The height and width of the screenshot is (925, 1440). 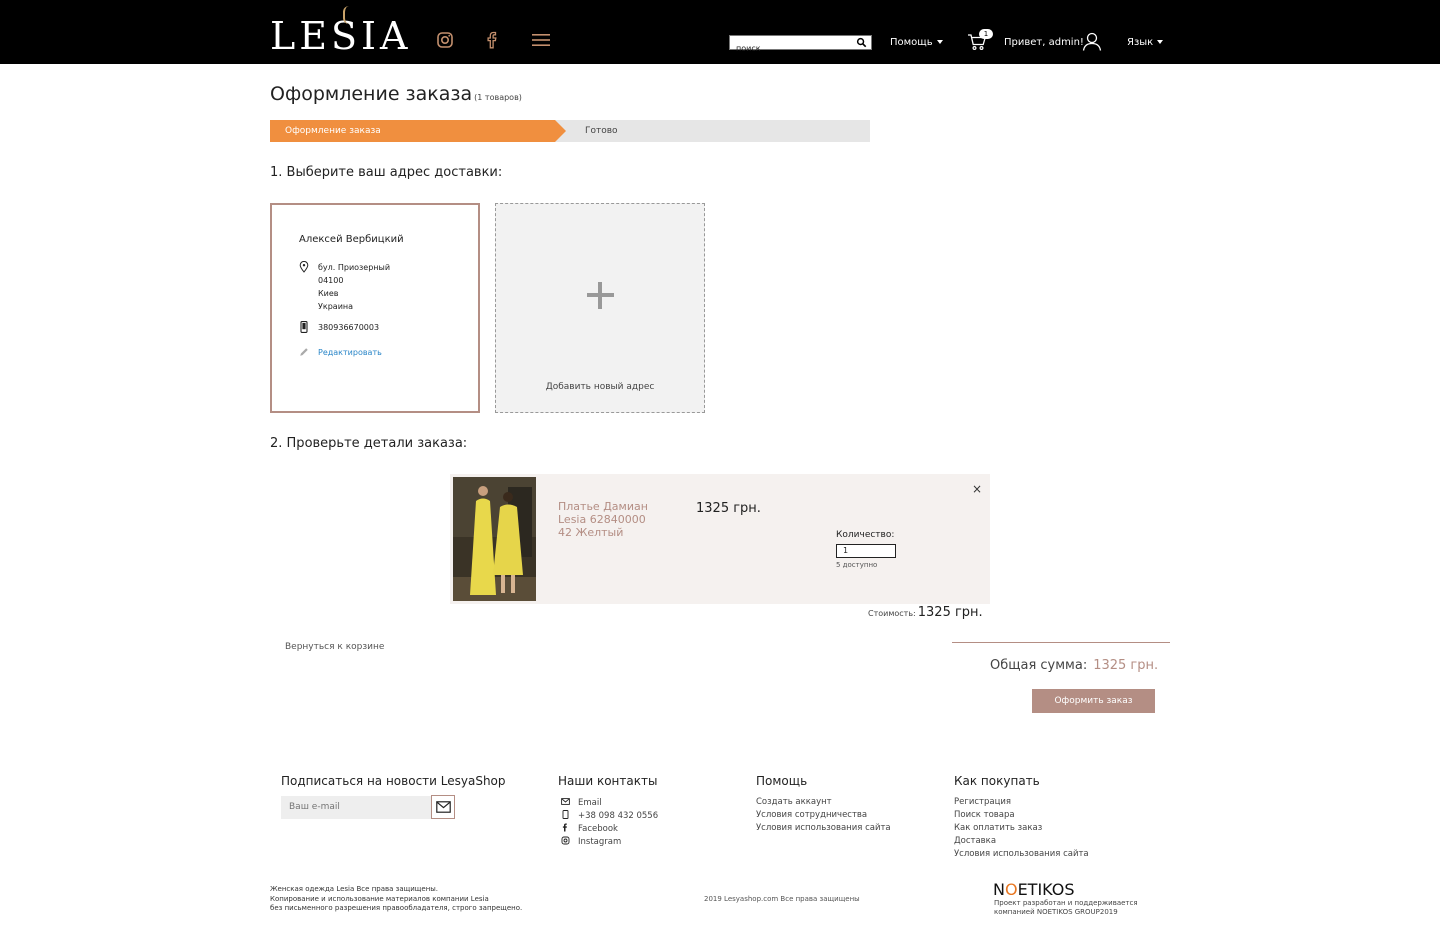 I want to click on quantity-input: 1, so click(x=866, y=551).